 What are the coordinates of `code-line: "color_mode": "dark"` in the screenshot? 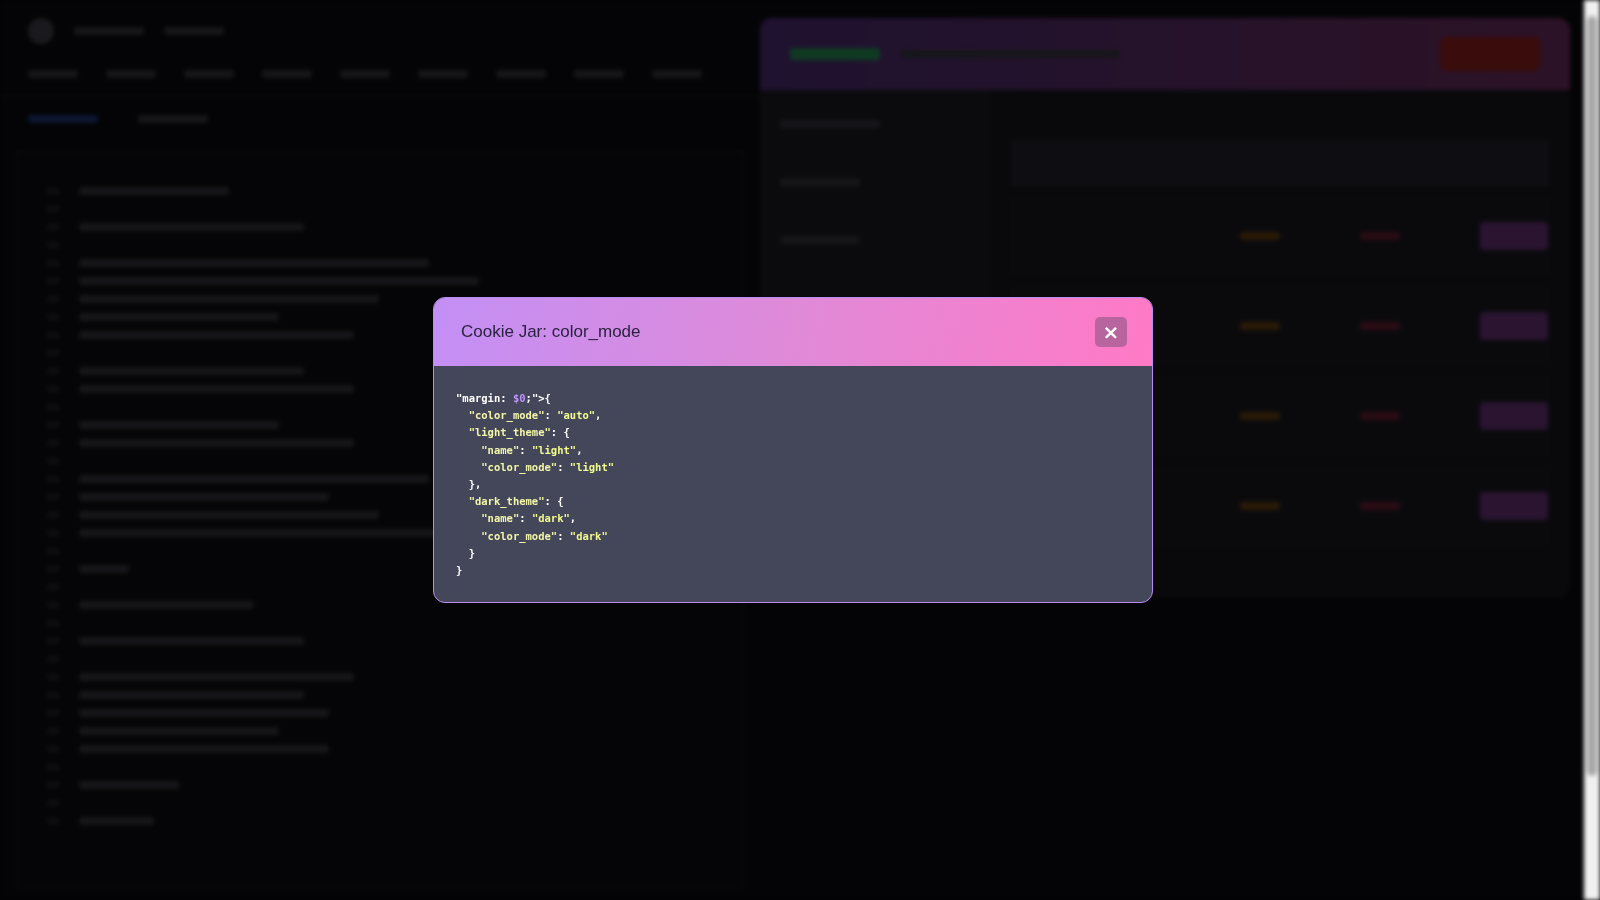 It's located at (544, 536).